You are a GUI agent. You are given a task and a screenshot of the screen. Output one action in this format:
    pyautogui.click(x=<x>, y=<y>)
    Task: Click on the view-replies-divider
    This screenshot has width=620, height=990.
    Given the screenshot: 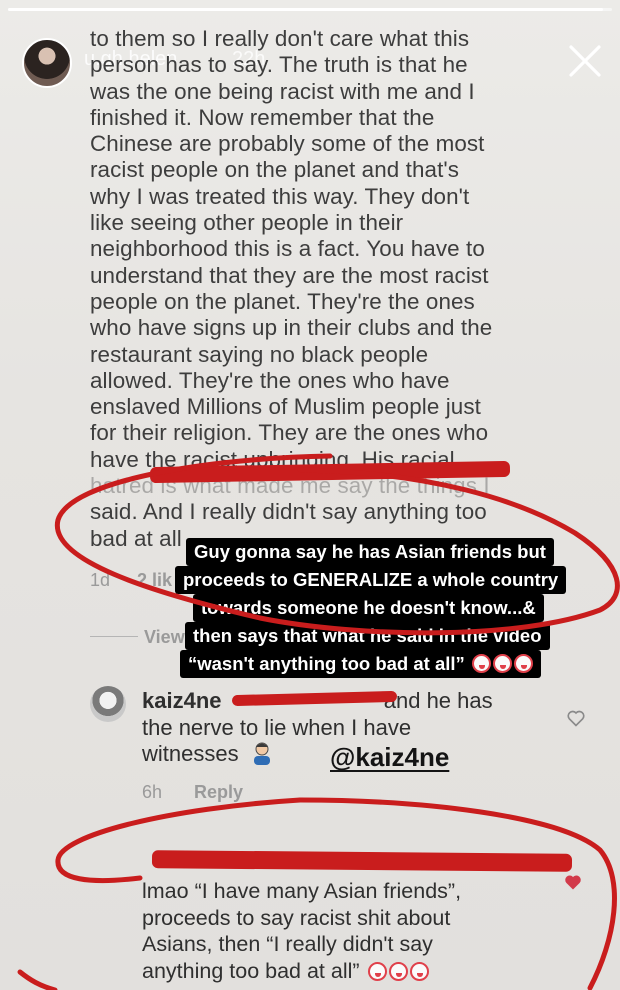 What is the action you would take?
    pyautogui.click(x=114, y=636)
    